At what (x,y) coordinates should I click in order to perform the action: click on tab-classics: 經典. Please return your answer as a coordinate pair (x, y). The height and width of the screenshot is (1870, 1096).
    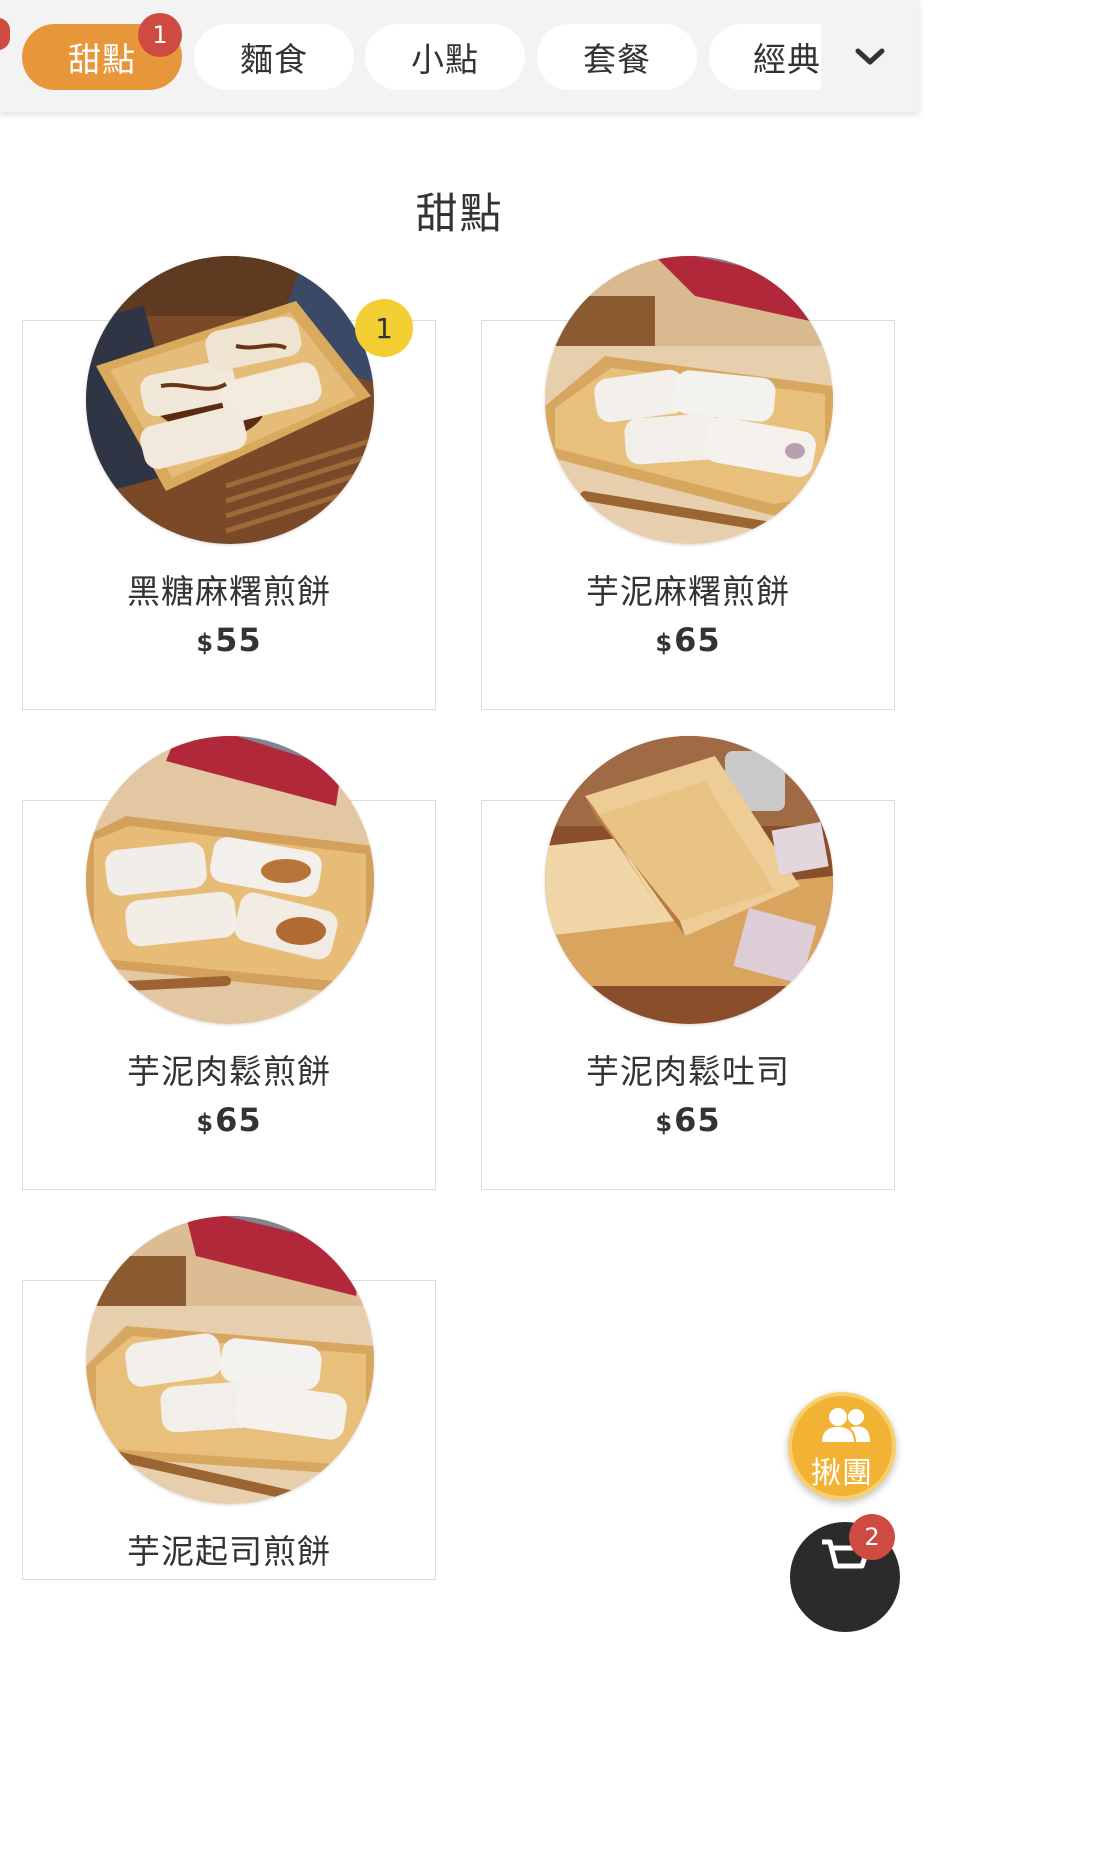
    Looking at the image, I should click on (765, 57).